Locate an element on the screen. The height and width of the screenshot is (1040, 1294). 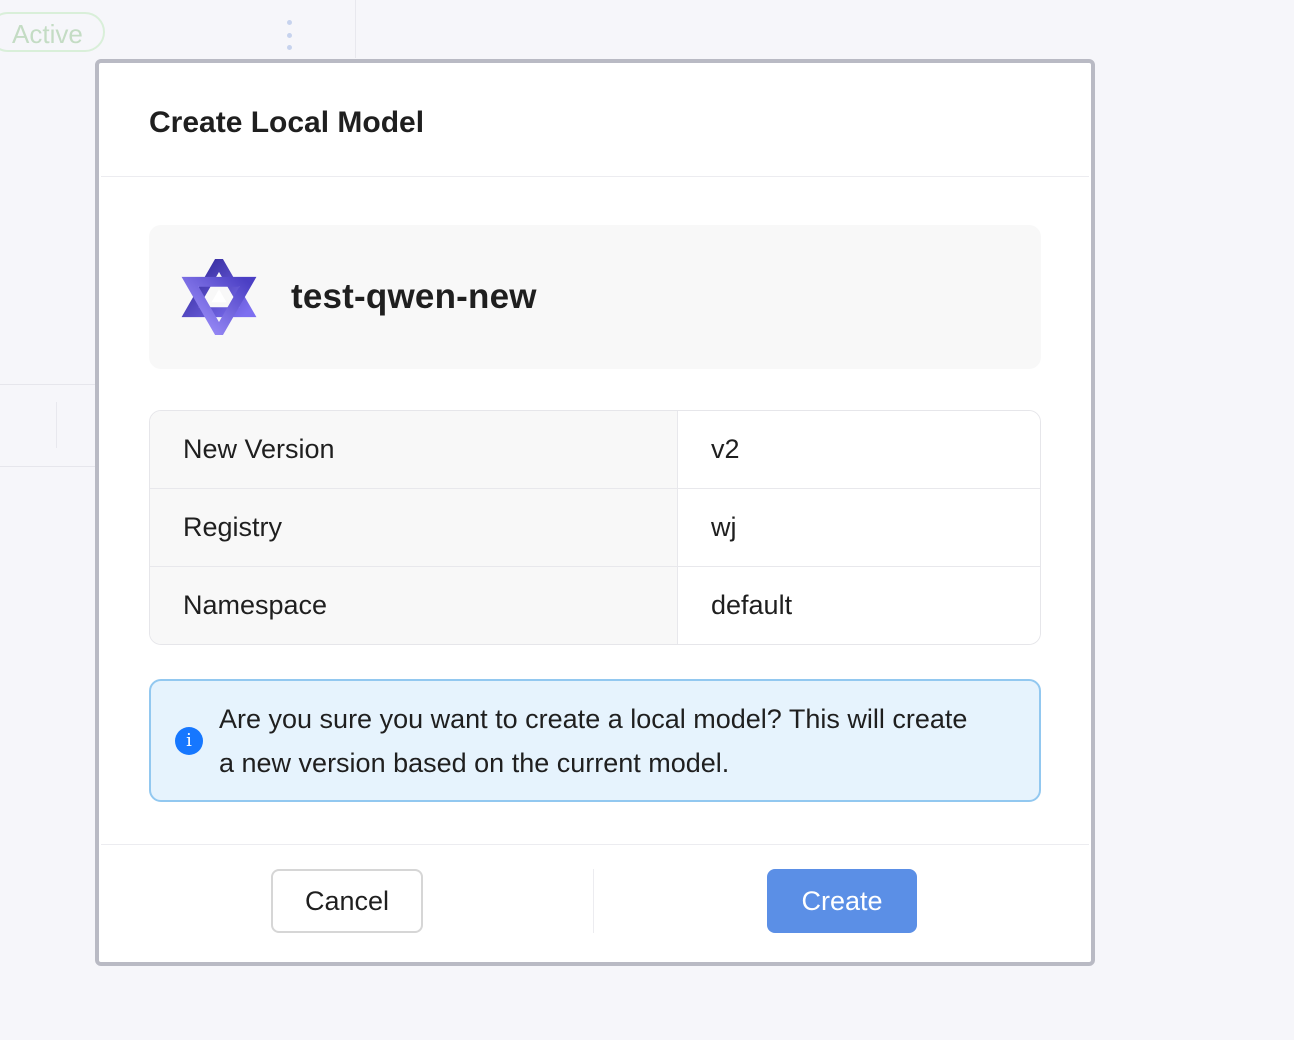
info-icon: i is located at coordinates (189, 740).